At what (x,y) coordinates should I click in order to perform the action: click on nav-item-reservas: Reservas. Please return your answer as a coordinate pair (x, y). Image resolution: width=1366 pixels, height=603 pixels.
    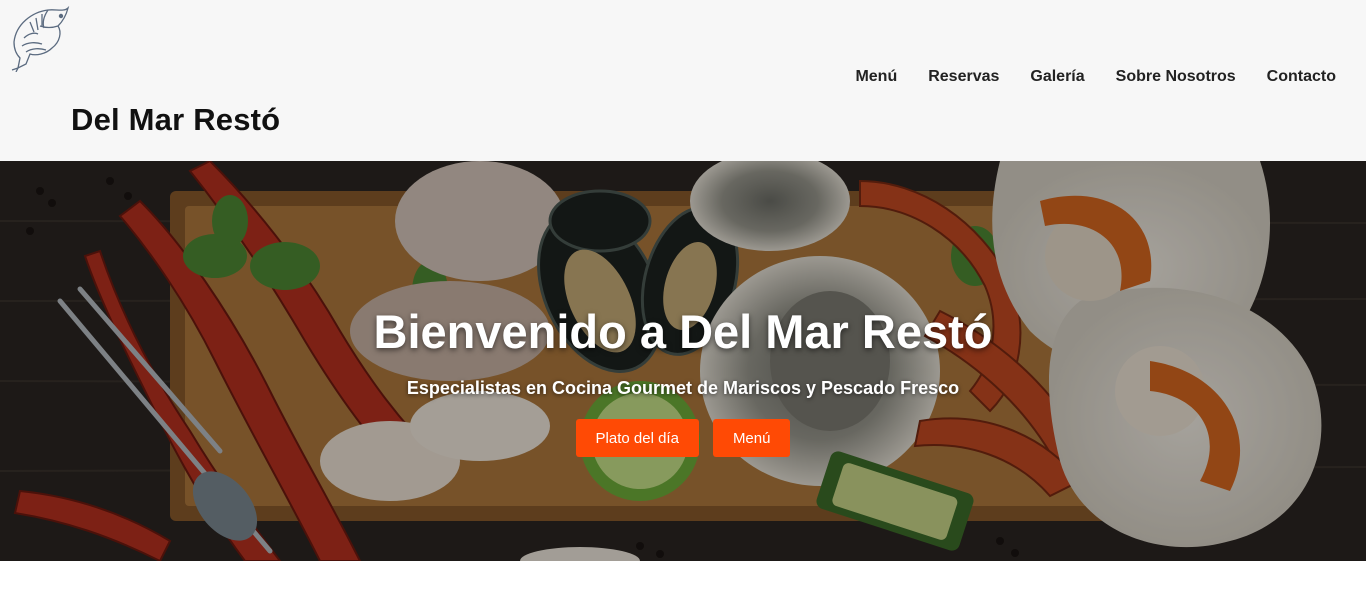
    Looking at the image, I should click on (963, 77).